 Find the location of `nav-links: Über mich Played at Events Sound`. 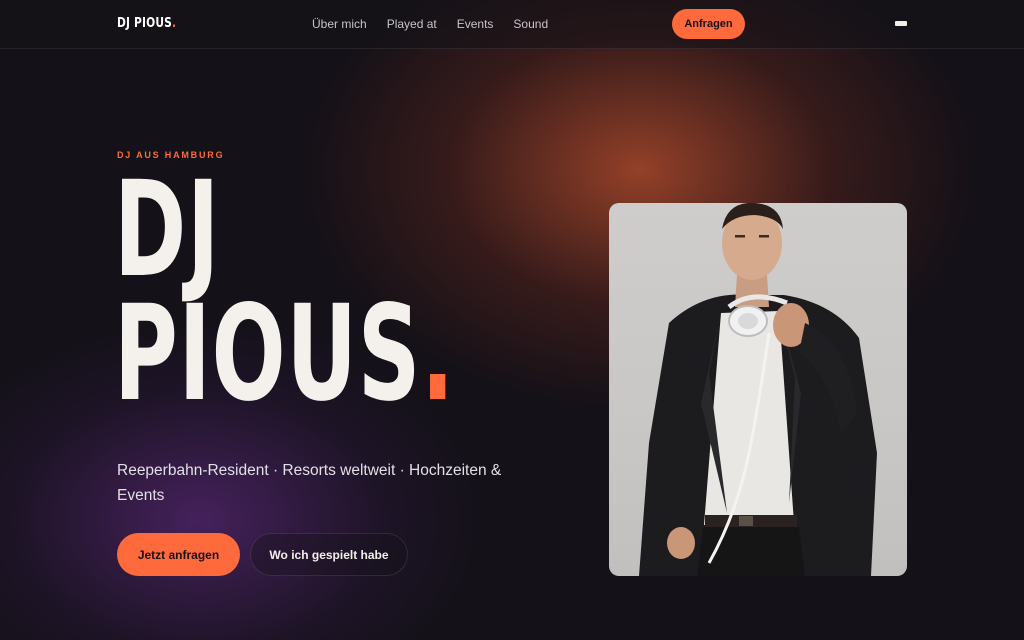

nav-links: Über mich Played at Events Sound is located at coordinates (440, 24).